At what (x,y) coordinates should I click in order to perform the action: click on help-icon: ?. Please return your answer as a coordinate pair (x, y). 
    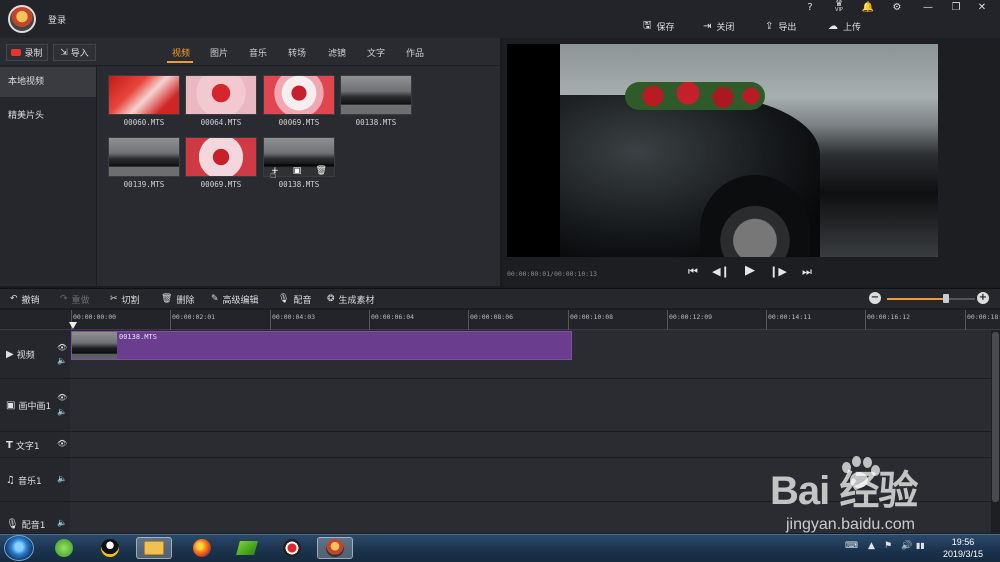
    Looking at the image, I should click on (810, 7).